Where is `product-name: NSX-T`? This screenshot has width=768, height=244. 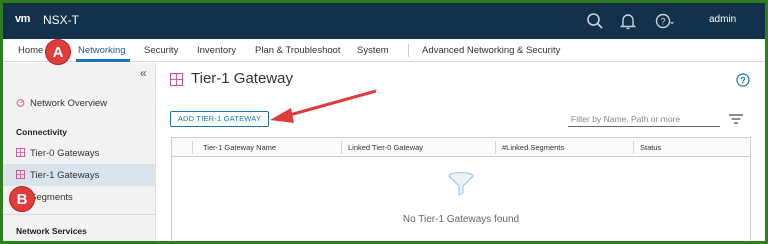 product-name: NSX-T is located at coordinates (61, 20).